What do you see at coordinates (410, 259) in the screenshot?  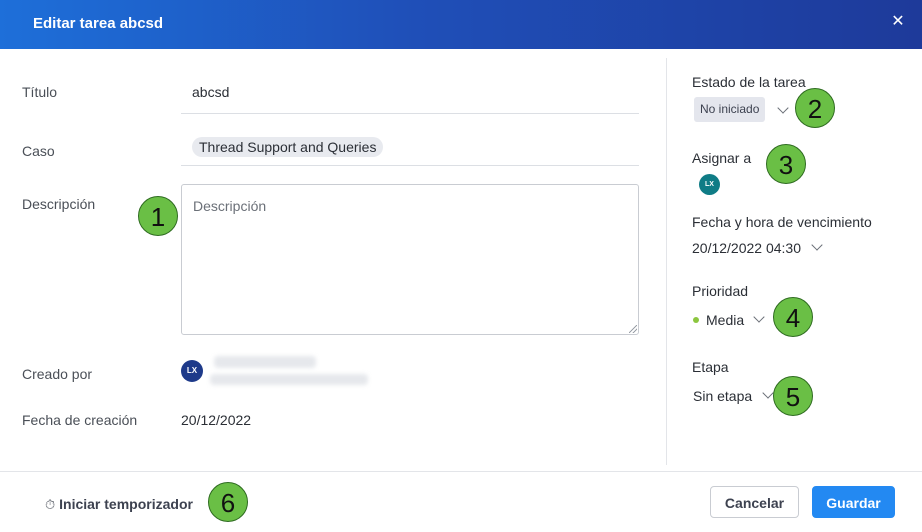 I see `descripcion-textarea: Descripción` at bounding box center [410, 259].